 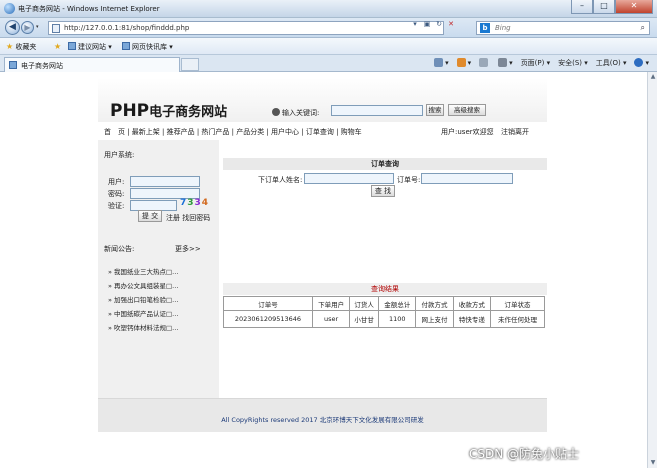 I want to click on password-label: 密码:, so click(x=116, y=194).